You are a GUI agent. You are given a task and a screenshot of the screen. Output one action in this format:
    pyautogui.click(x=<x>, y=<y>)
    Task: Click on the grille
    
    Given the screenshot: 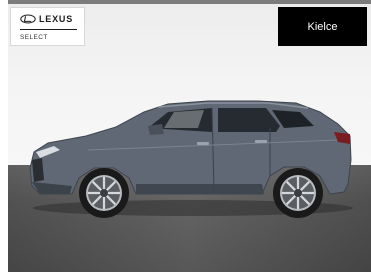 What is the action you would take?
    pyautogui.click(x=38, y=170)
    